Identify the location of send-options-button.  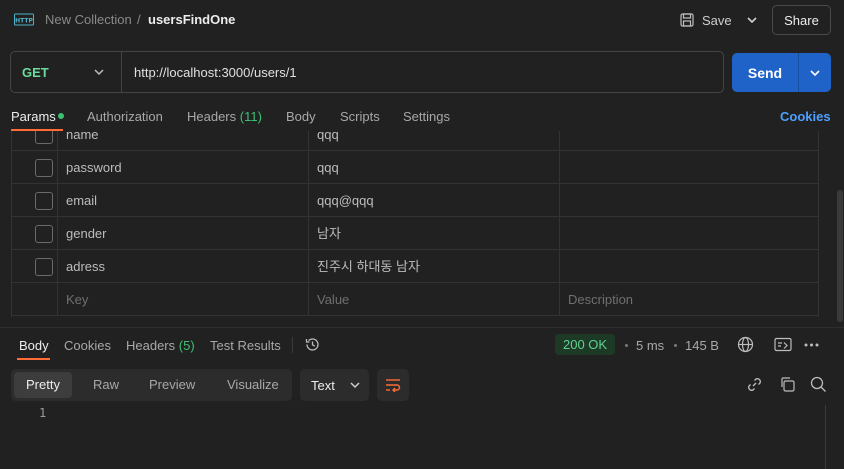
(814, 72).